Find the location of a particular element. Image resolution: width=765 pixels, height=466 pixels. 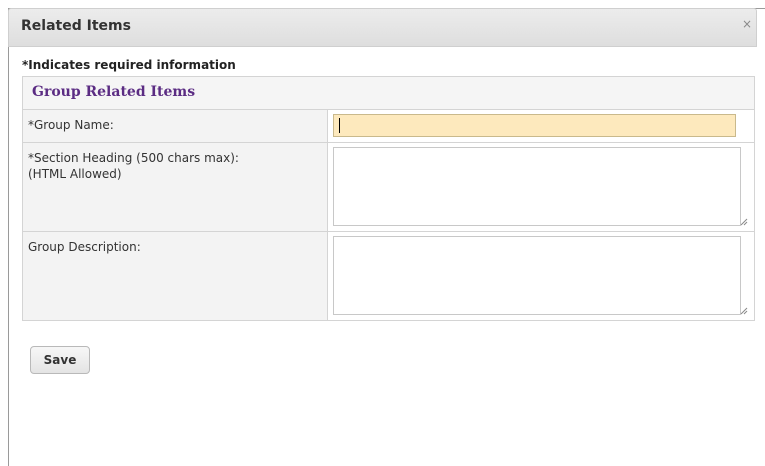

group-name-row: *Group Name: is located at coordinates (388, 126).